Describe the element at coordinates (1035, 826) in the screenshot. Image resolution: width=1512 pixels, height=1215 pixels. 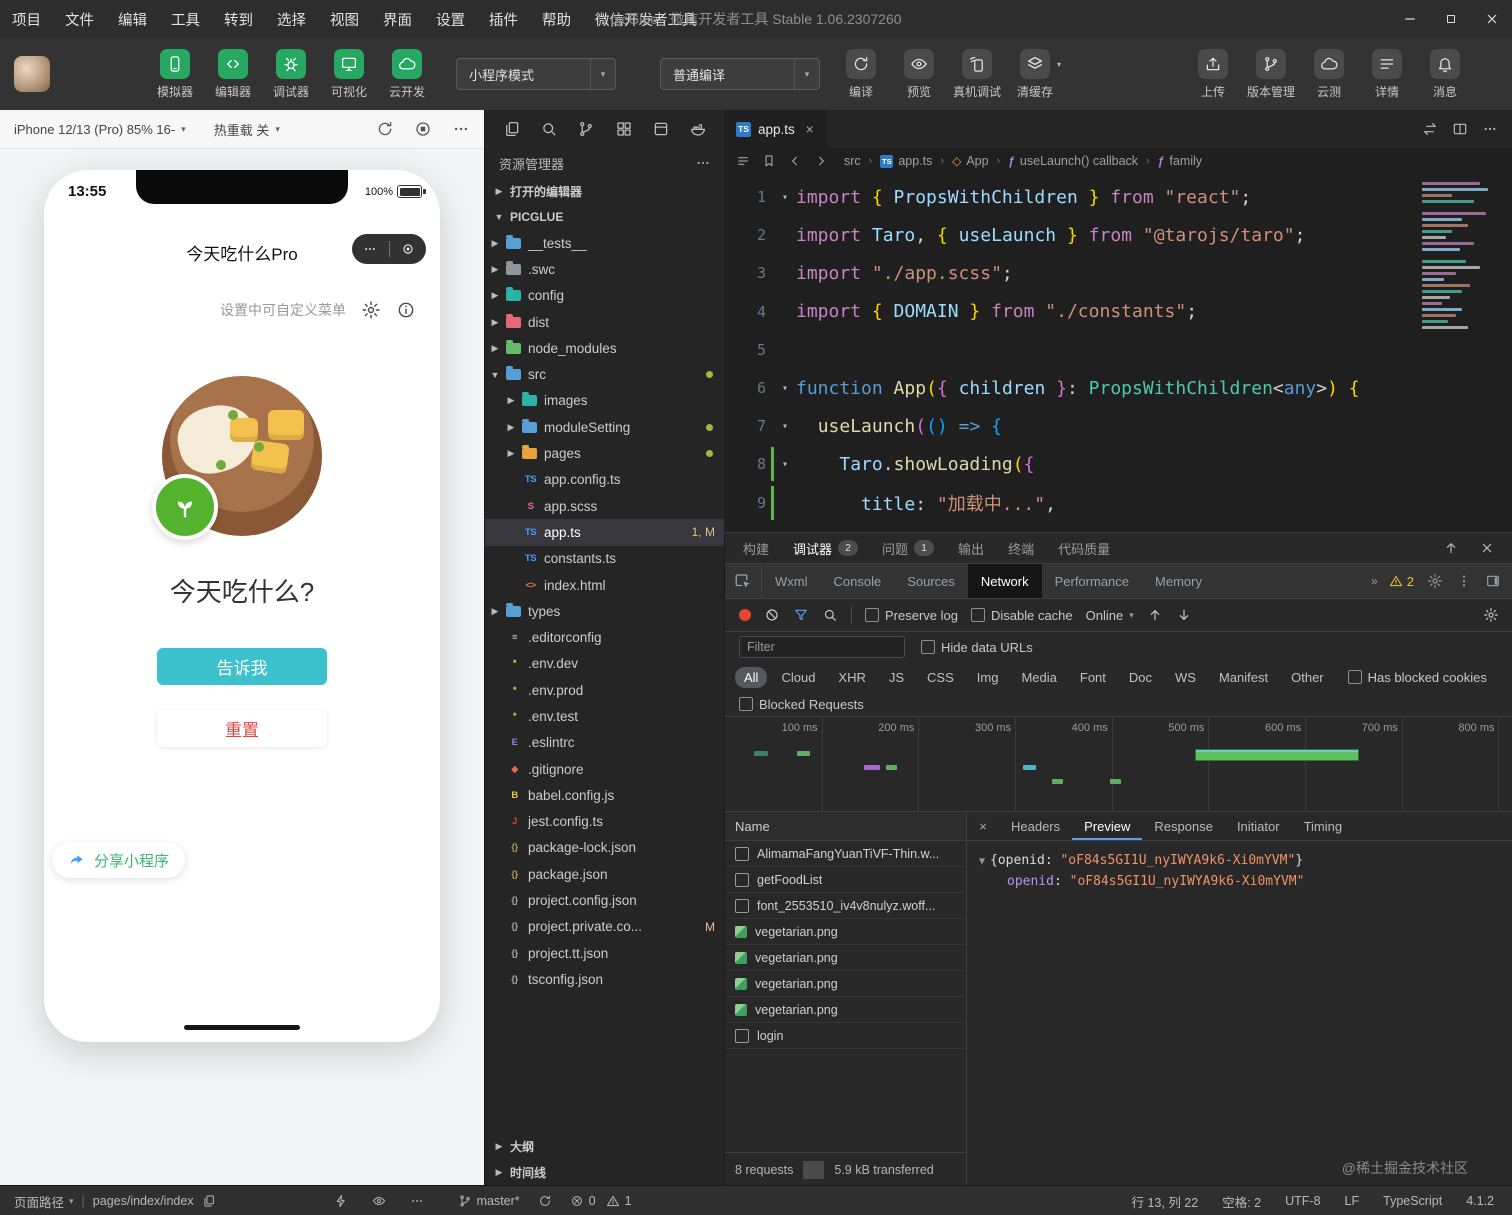
I see `detail-tab-Headers: Headers` at that location.